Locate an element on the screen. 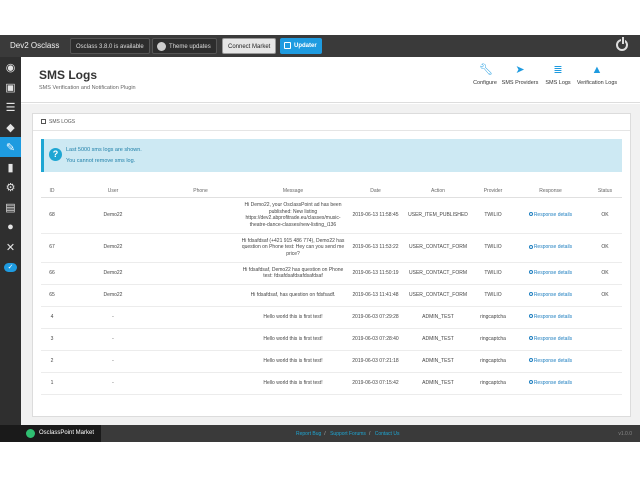 This screenshot has height=480, width=640. cell-date: 2019-06-03 07:15:42 is located at coordinates (375, 383).